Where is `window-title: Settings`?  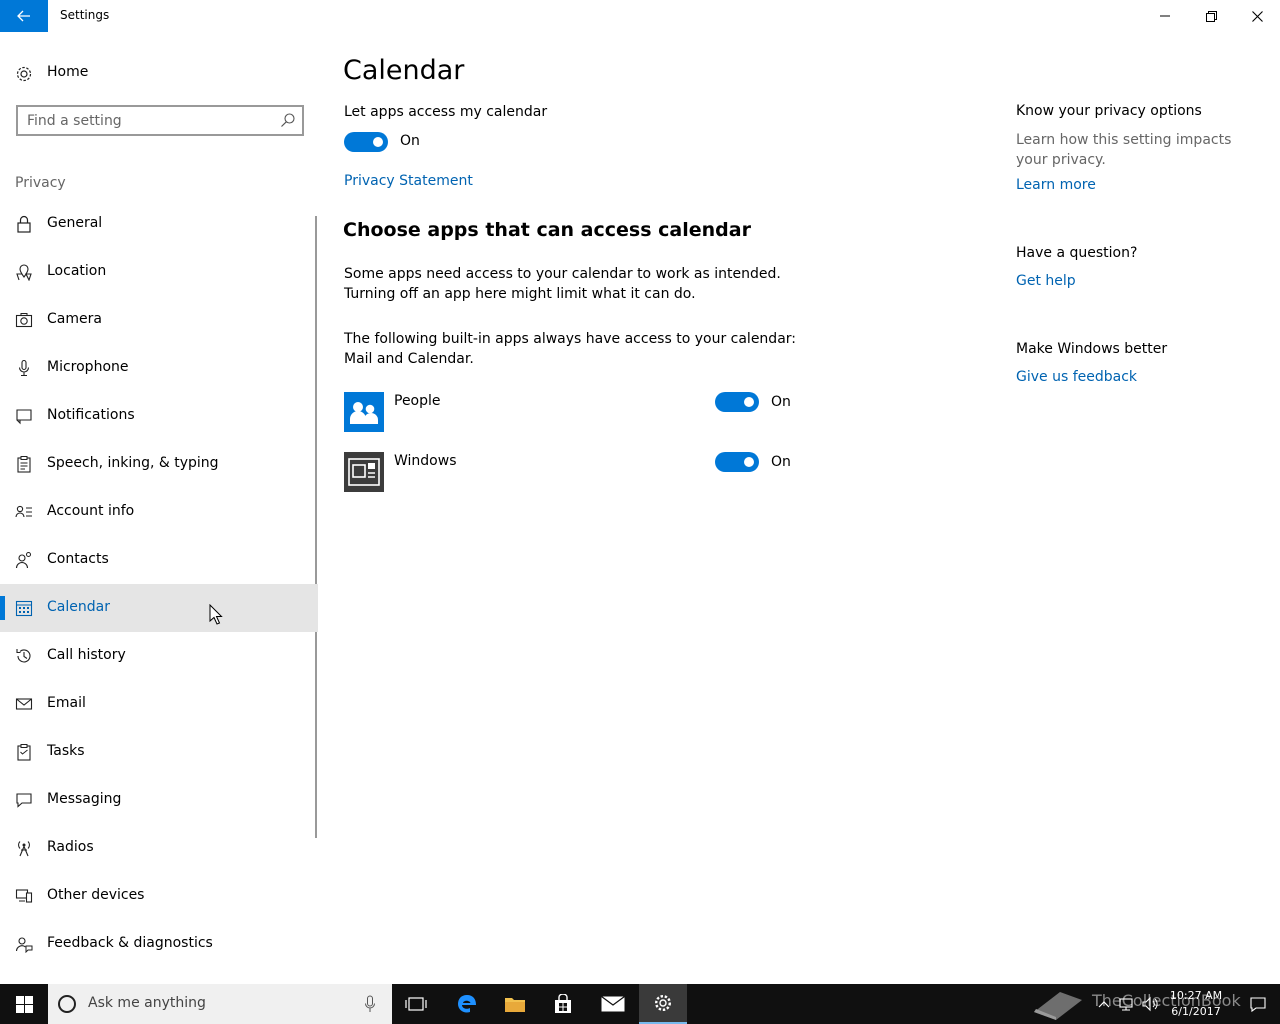
window-title: Settings is located at coordinates (85, 15).